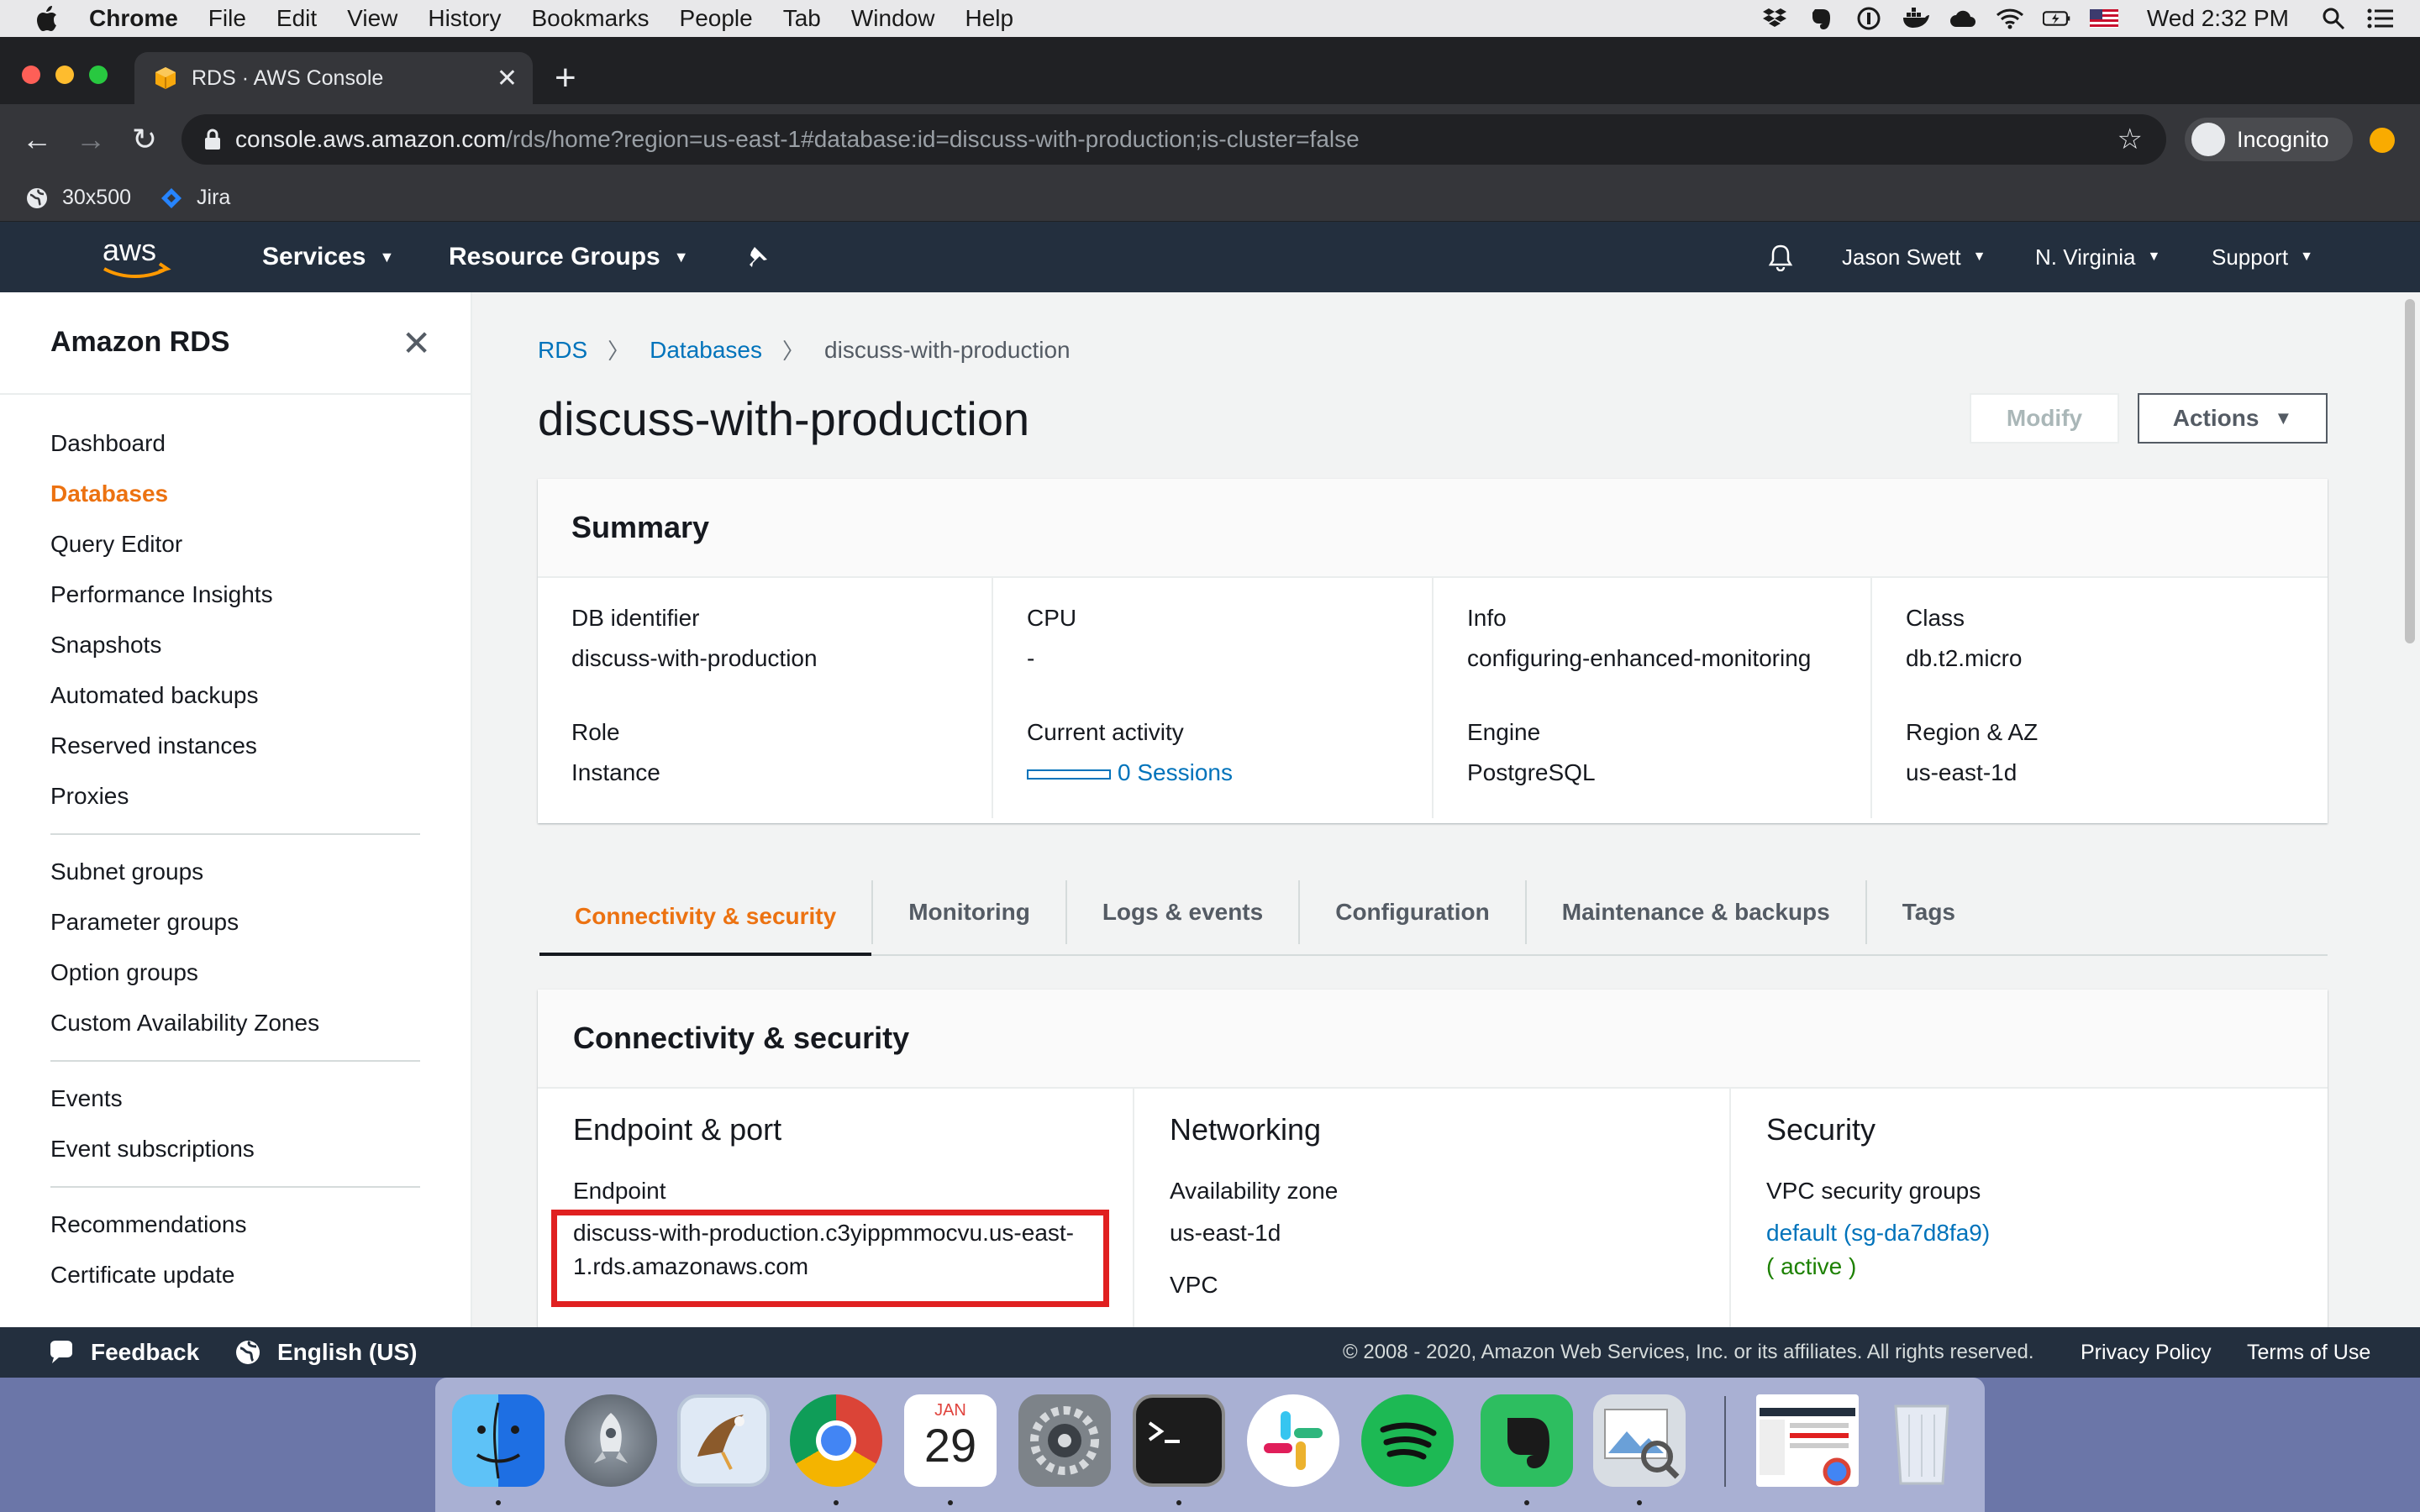 The image size is (2420, 1512). Describe the element at coordinates (569, 257) in the screenshot. I see `resource-groups-menu: Resource Groups ▼` at that location.